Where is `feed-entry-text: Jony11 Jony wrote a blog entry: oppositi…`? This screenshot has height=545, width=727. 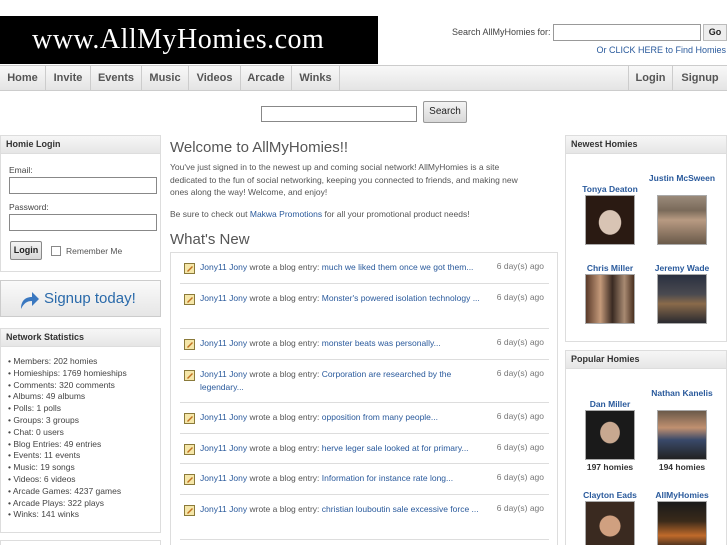 feed-entry-text: Jony11 Jony wrote a blog entry: oppositi… is located at coordinates (345, 417).